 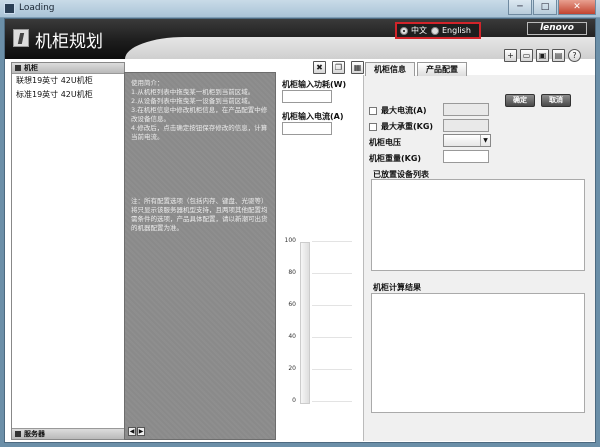 I want to click on rack-nav: ◀ ▶, so click(x=137, y=431).